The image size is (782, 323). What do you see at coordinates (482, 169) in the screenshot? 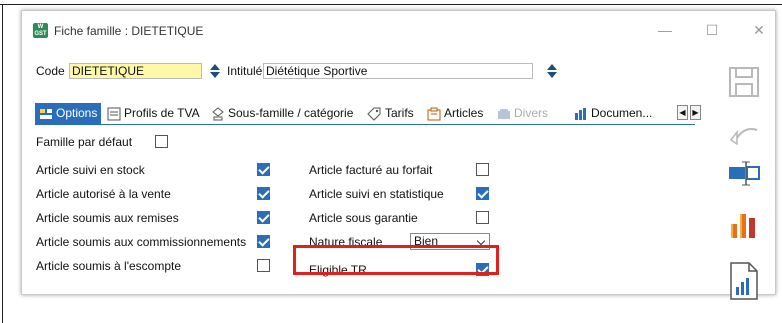
I see `facture-forfait-checkbox` at bounding box center [482, 169].